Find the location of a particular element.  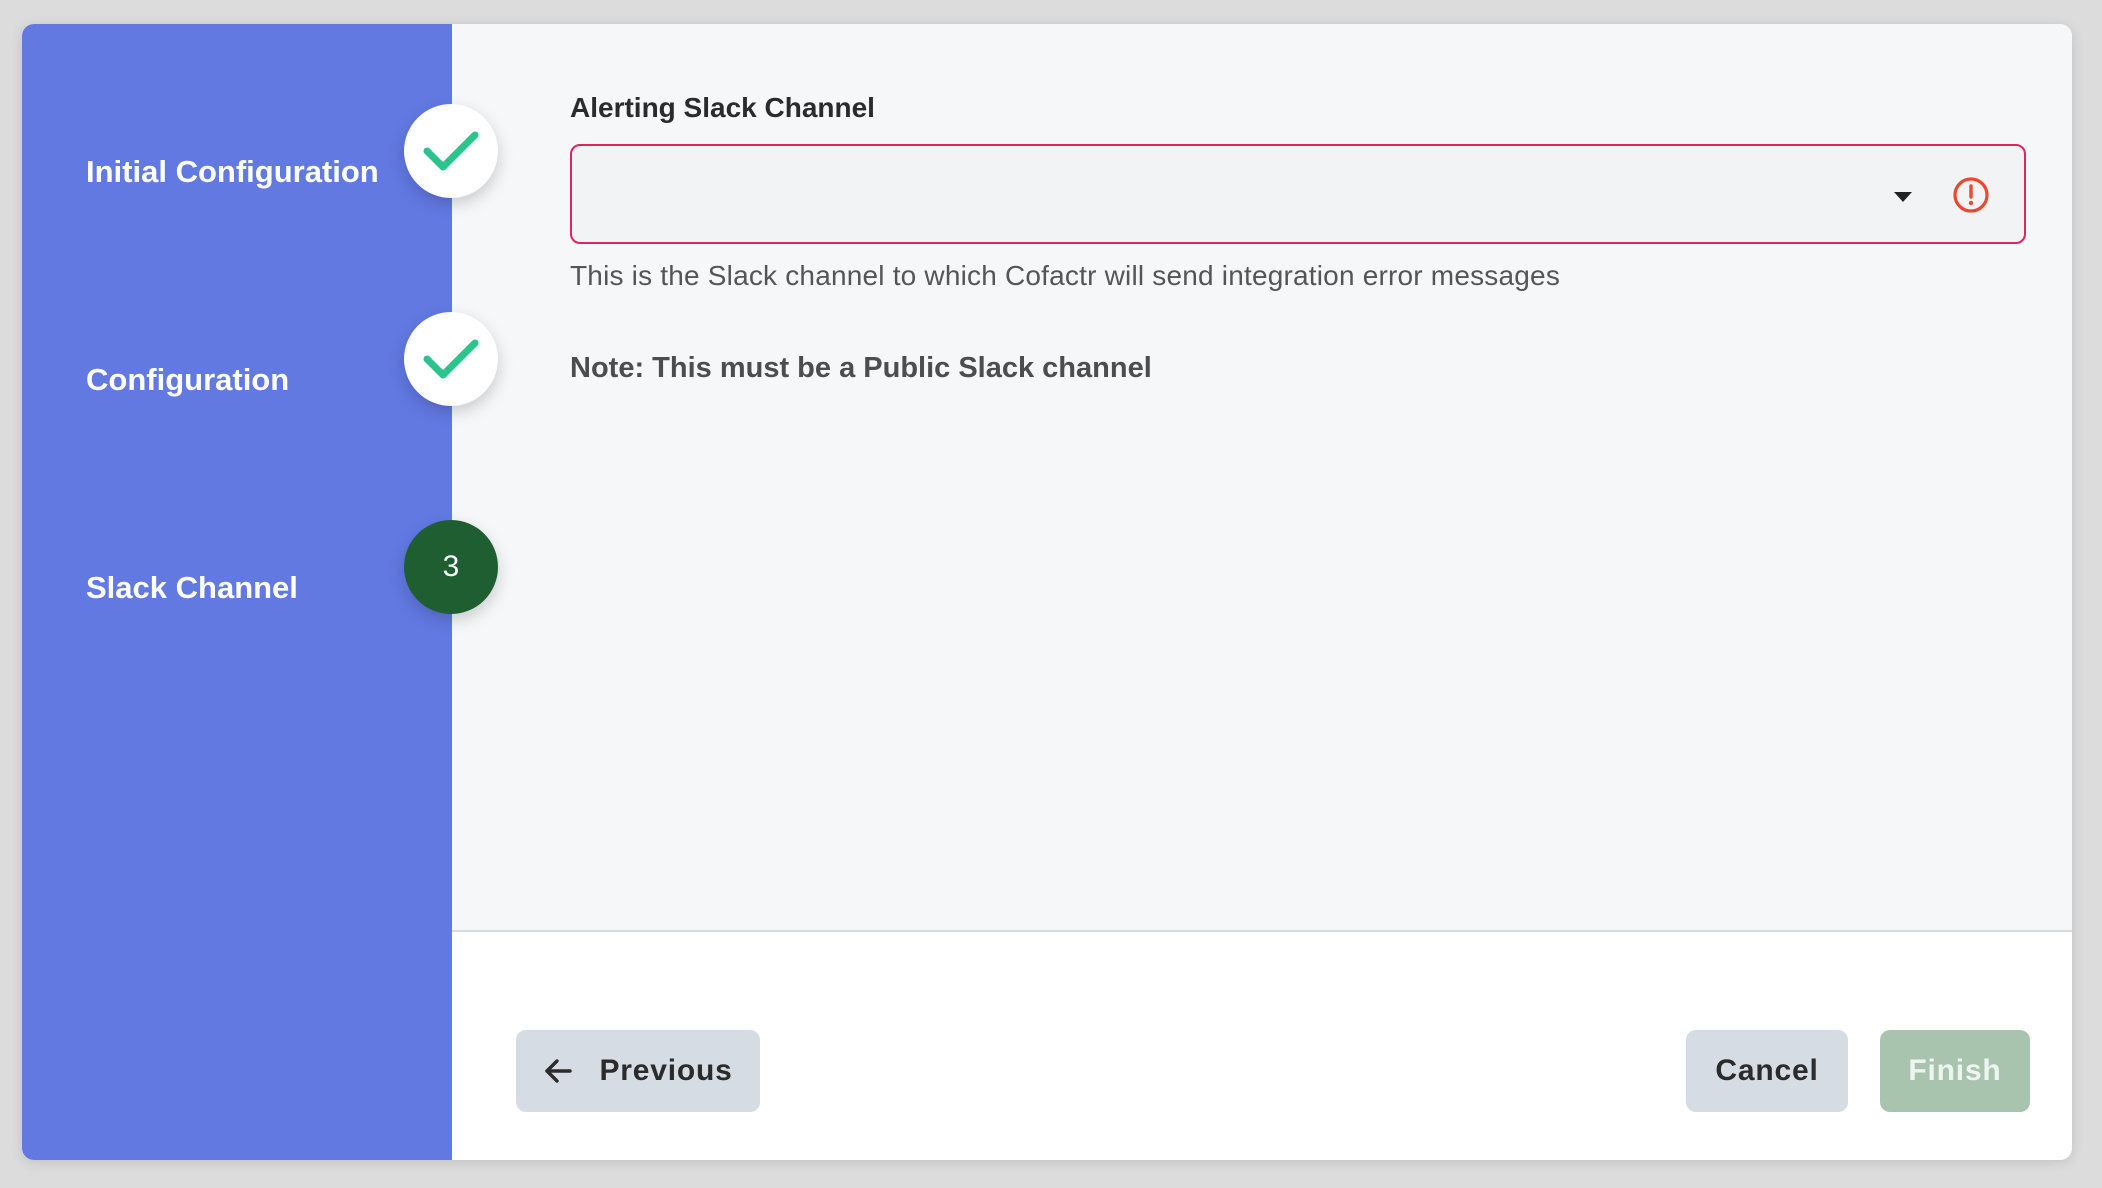

previous-button: Previous is located at coordinates (638, 1071).